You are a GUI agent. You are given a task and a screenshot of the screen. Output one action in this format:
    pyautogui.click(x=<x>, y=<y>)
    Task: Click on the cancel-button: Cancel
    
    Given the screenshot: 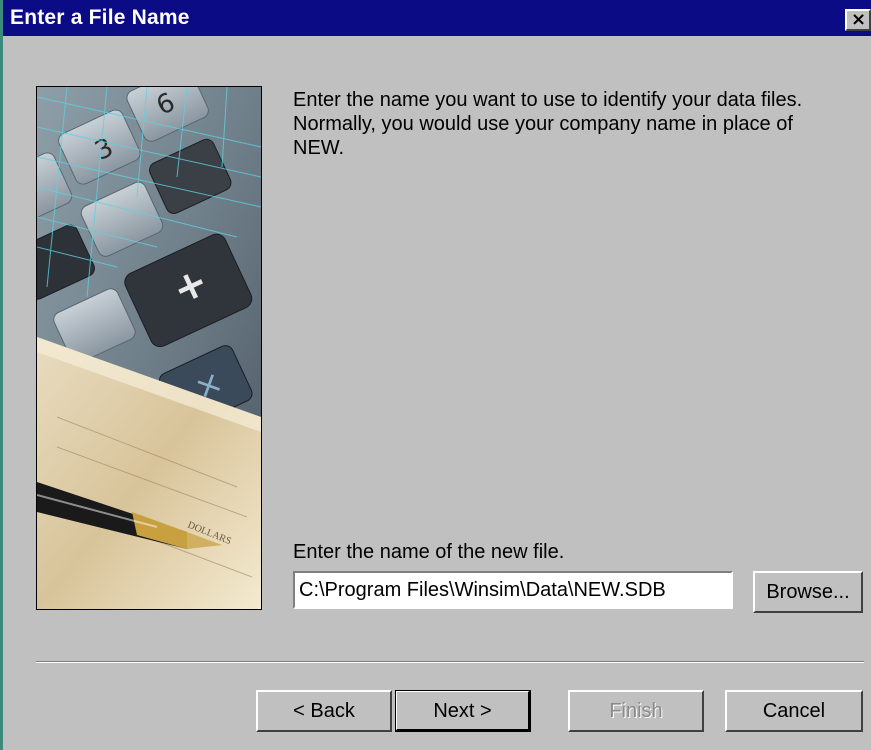 What is the action you would take?
    pyautogui.click(x=794, y=711)
    